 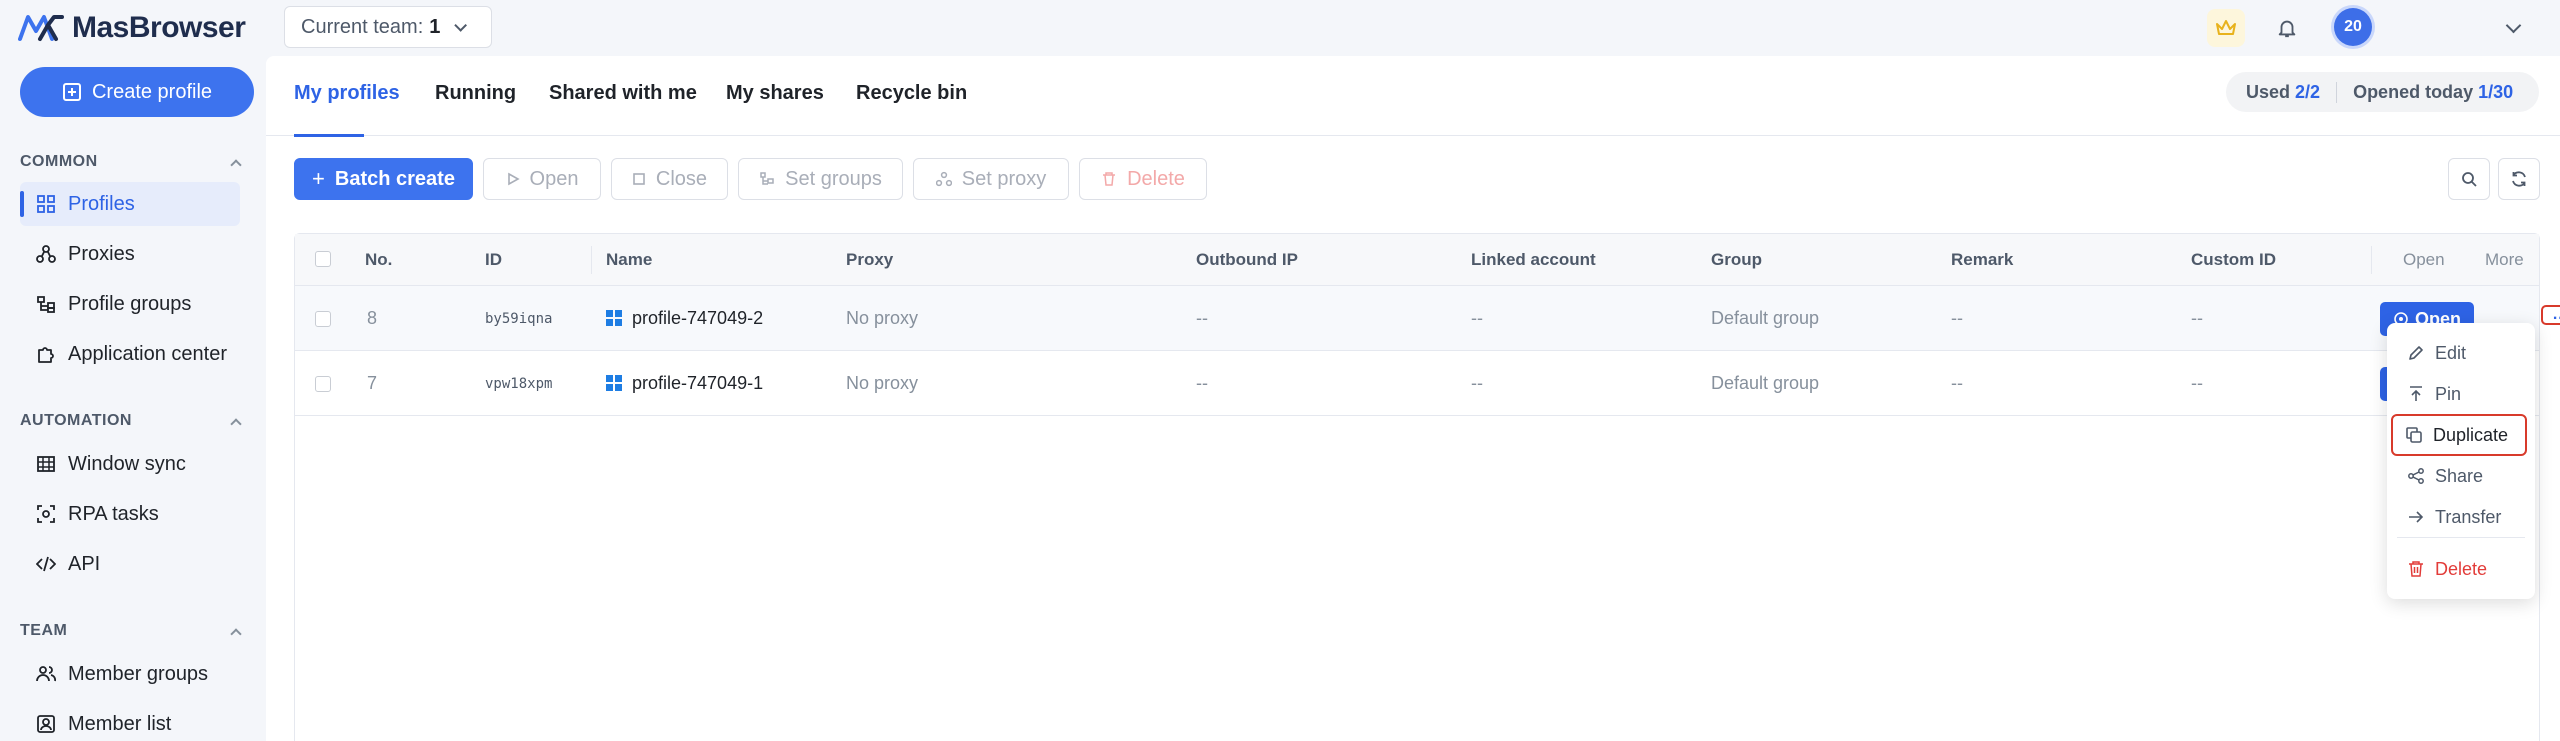 What do you see at coordinates (2461, 353) in the screenshot?
I see `menu-item-edit: Edit` at bounding box center [2461, 353].